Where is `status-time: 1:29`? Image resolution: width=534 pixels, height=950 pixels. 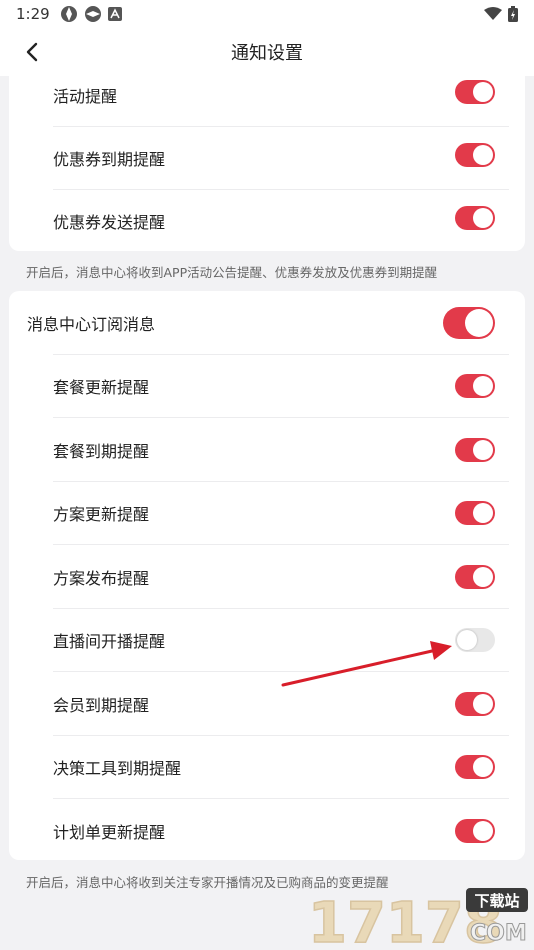
status-time: 1:29 is located at coordinates (33, 14).